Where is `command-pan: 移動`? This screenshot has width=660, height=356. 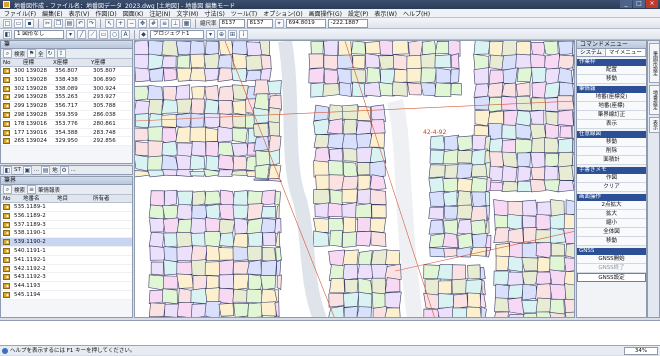
command-pan: 移動 is located at coordinates (611, 241).